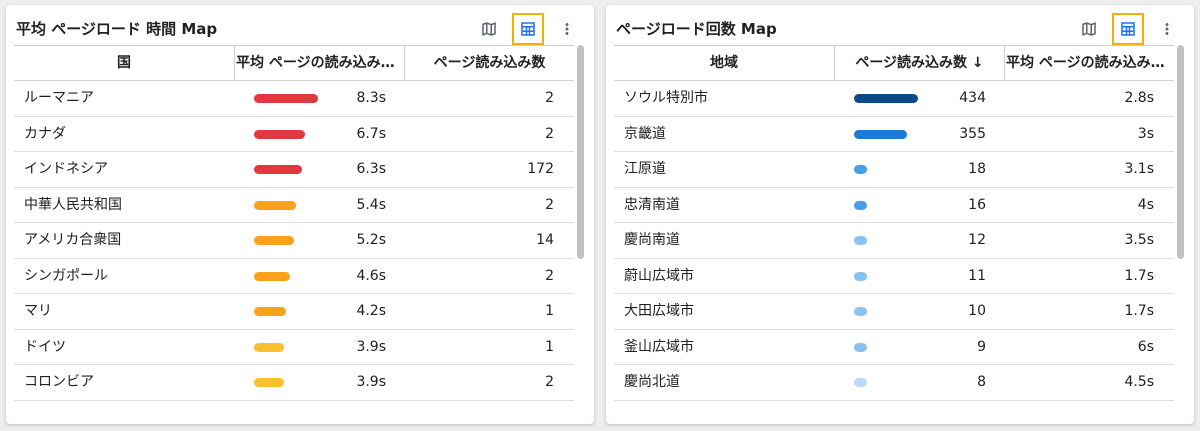 The height and width of the screenshot is (431, 1200). Describe the element at coordinates (545, 240) in the screenshot. I see `other-column-value: 14` at that location.